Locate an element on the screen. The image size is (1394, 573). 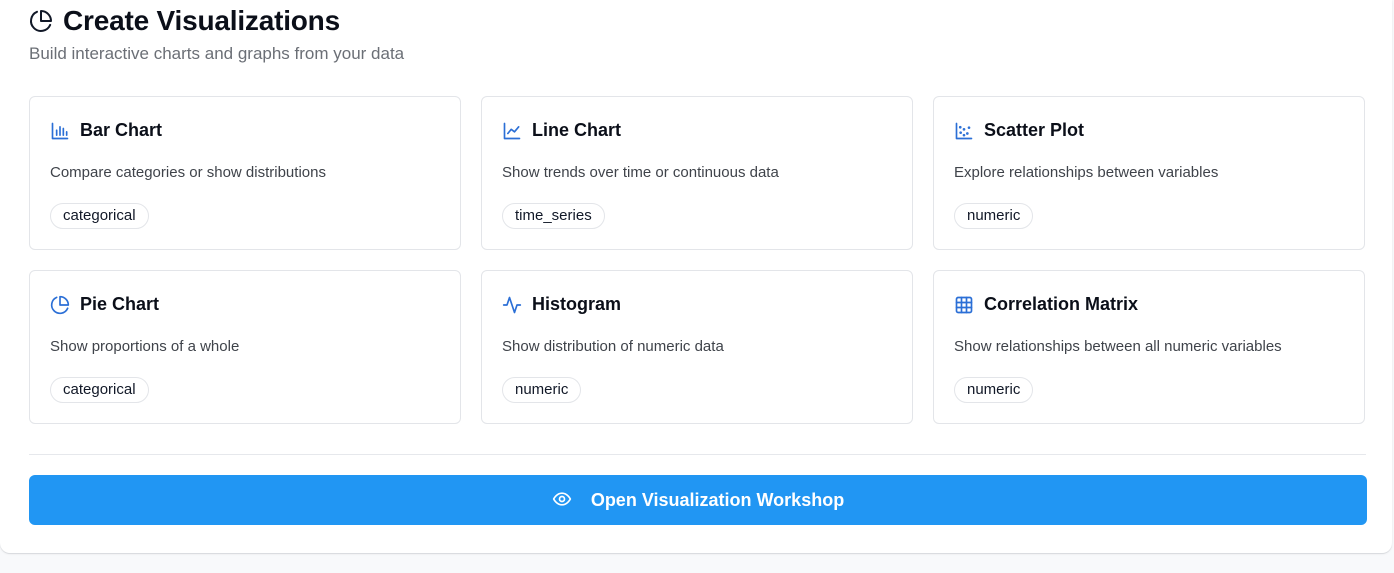
card-header: Pie Chart is located at coordinates (104, 304).